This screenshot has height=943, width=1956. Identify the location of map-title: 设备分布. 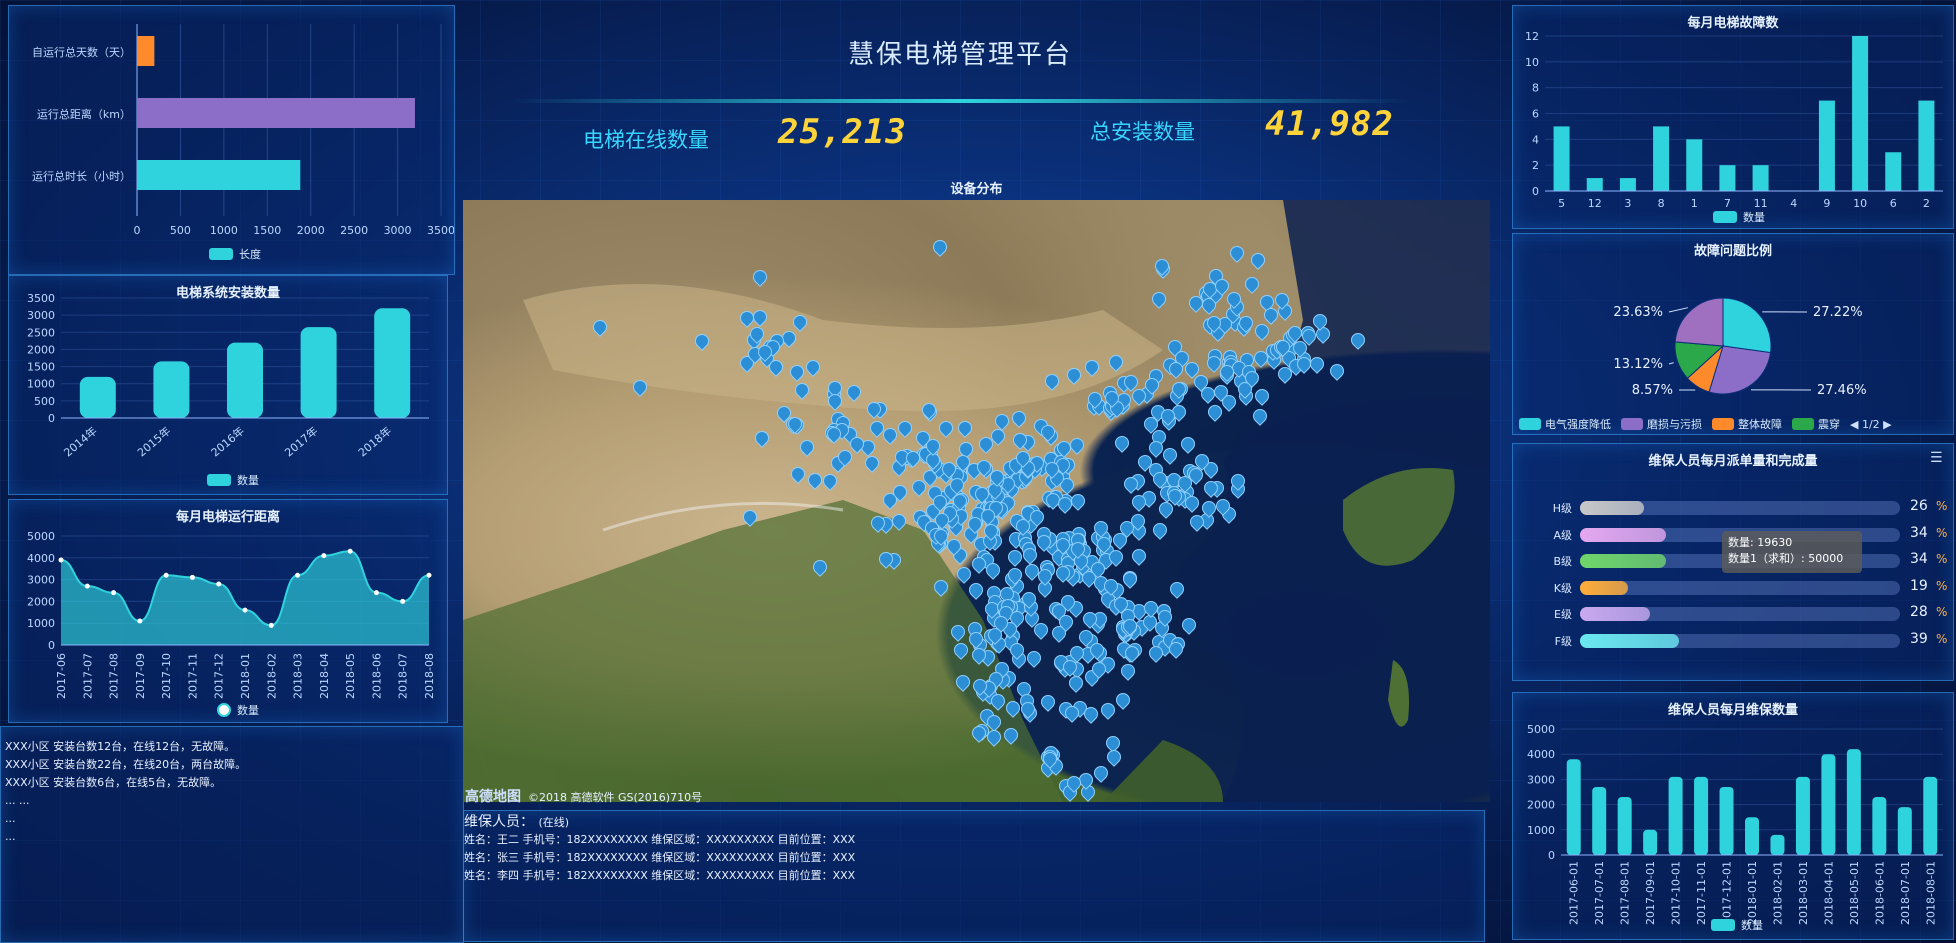
(976, 189).